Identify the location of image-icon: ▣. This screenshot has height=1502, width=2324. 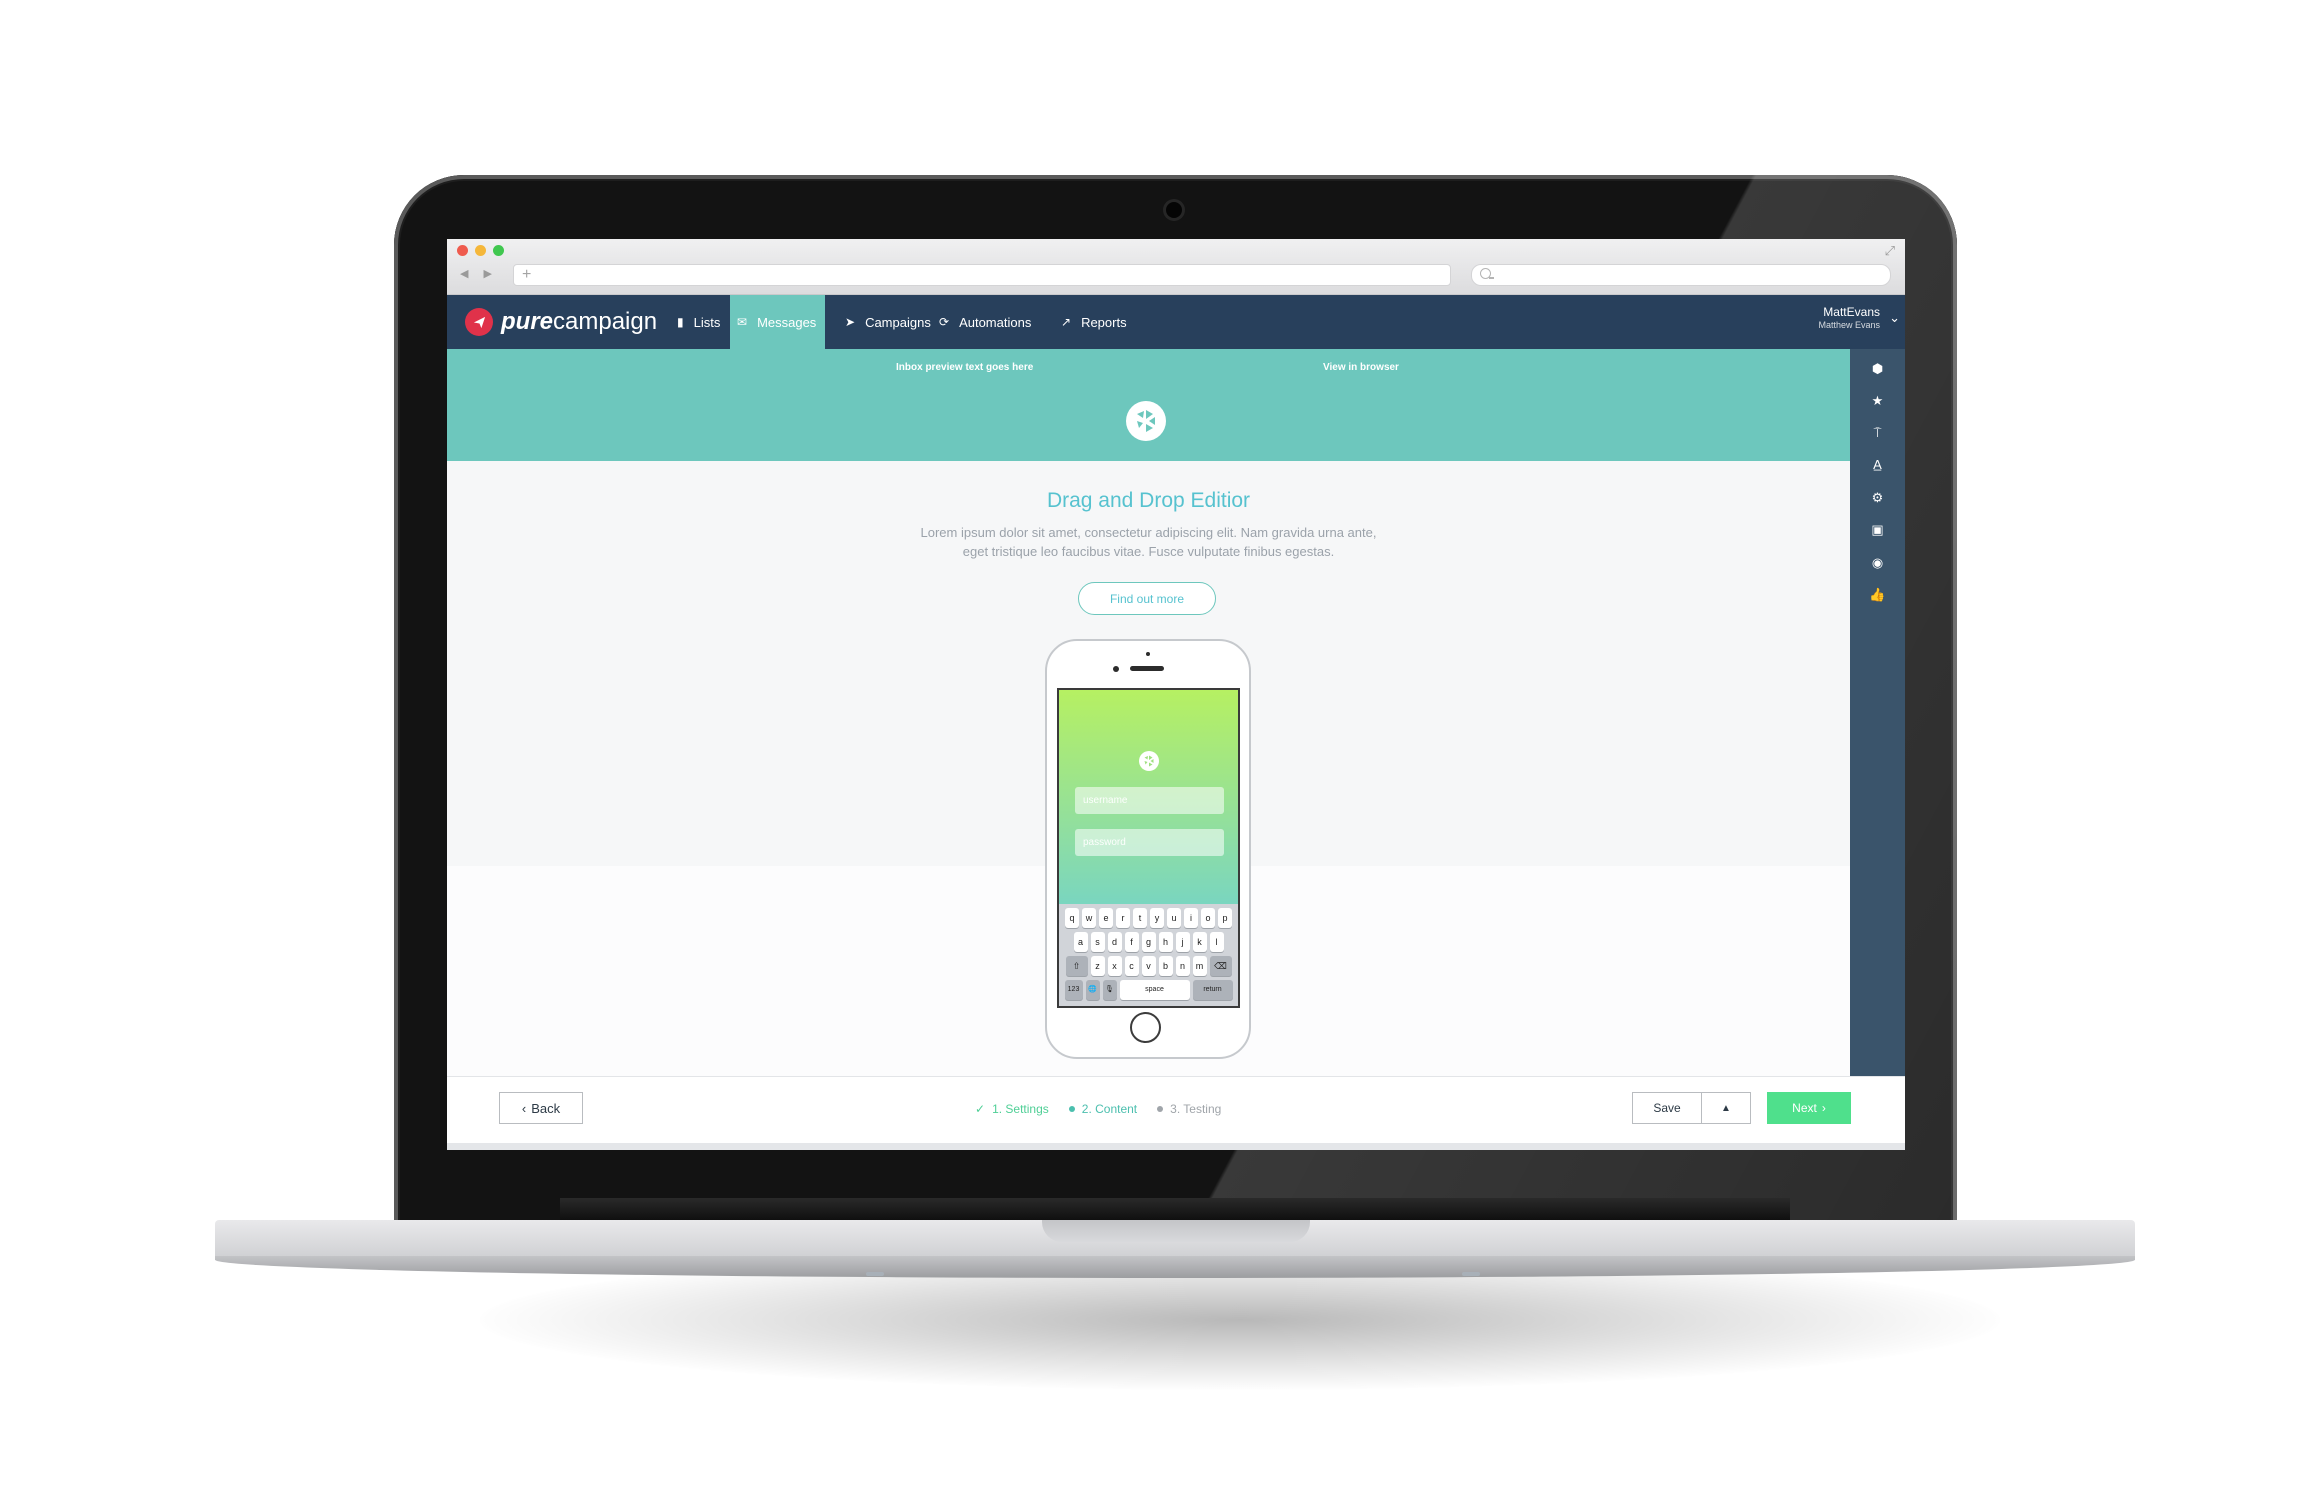
(1877, 530).